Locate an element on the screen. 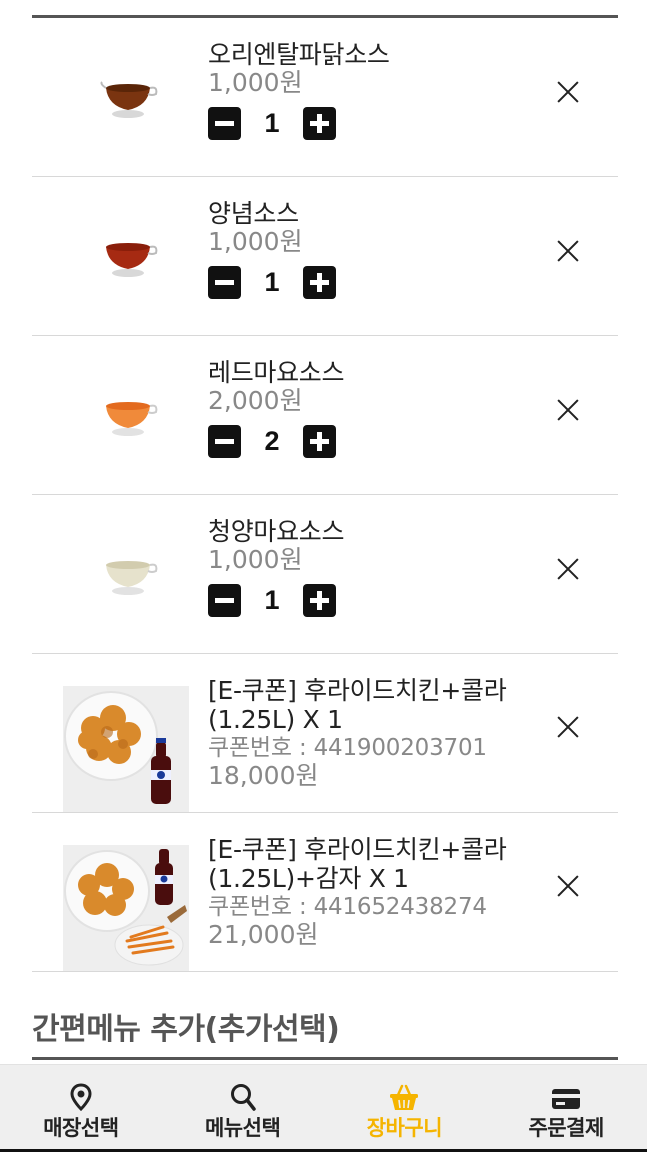  tab-store-label: 매장선택 is located at coordinates (81, 1128).